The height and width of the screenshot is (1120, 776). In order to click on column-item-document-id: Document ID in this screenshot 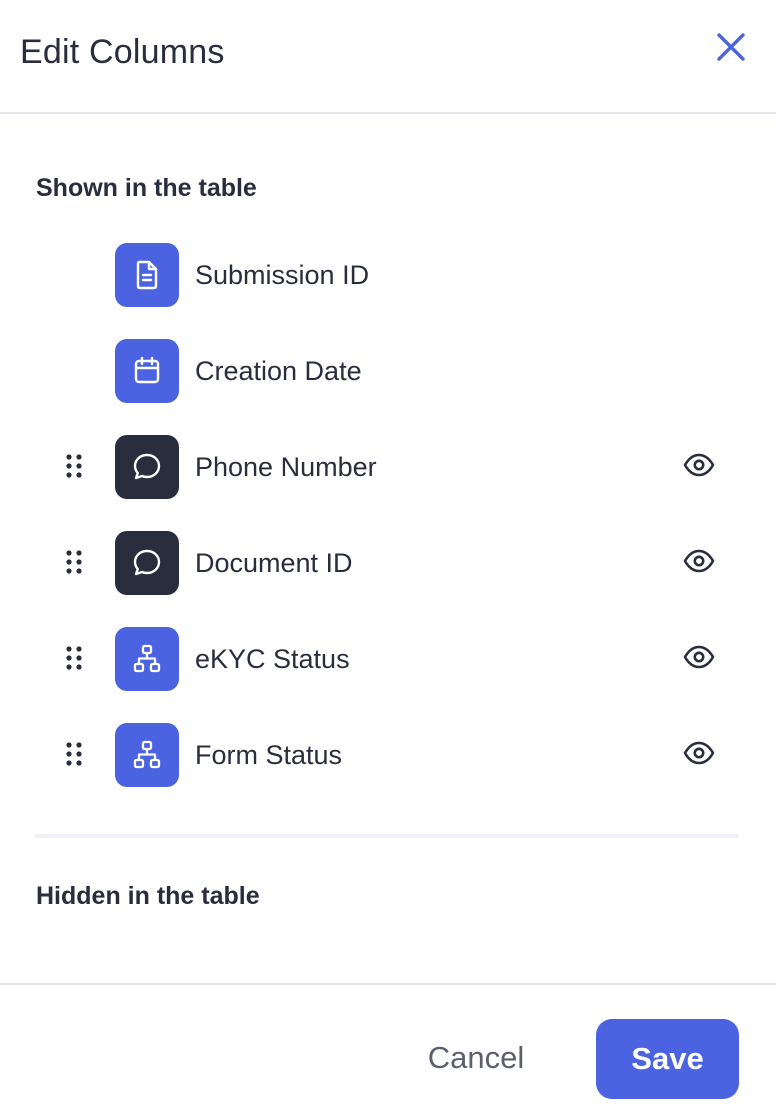, I will do `click(388, 563)`.